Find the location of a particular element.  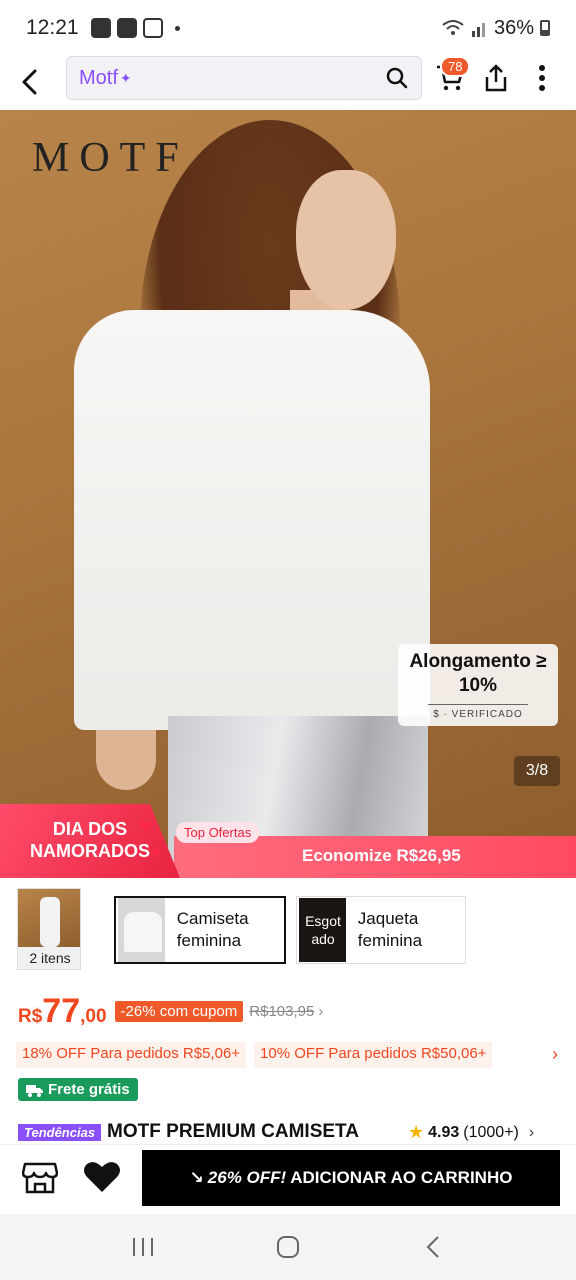

notification-icons is located at coordinates (135, 28).